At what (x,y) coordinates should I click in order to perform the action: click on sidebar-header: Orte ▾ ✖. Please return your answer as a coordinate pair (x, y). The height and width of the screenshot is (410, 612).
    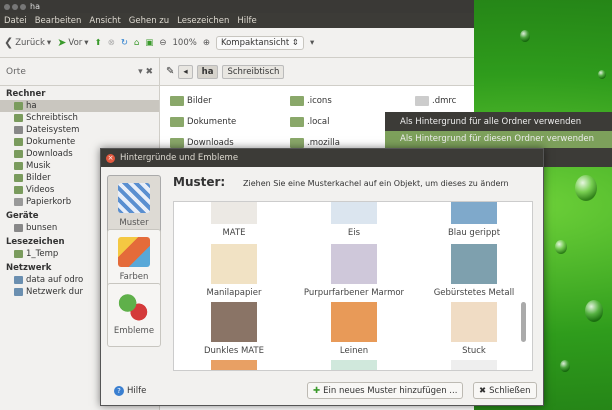
    Looking at the image, I should click on (79, 72).